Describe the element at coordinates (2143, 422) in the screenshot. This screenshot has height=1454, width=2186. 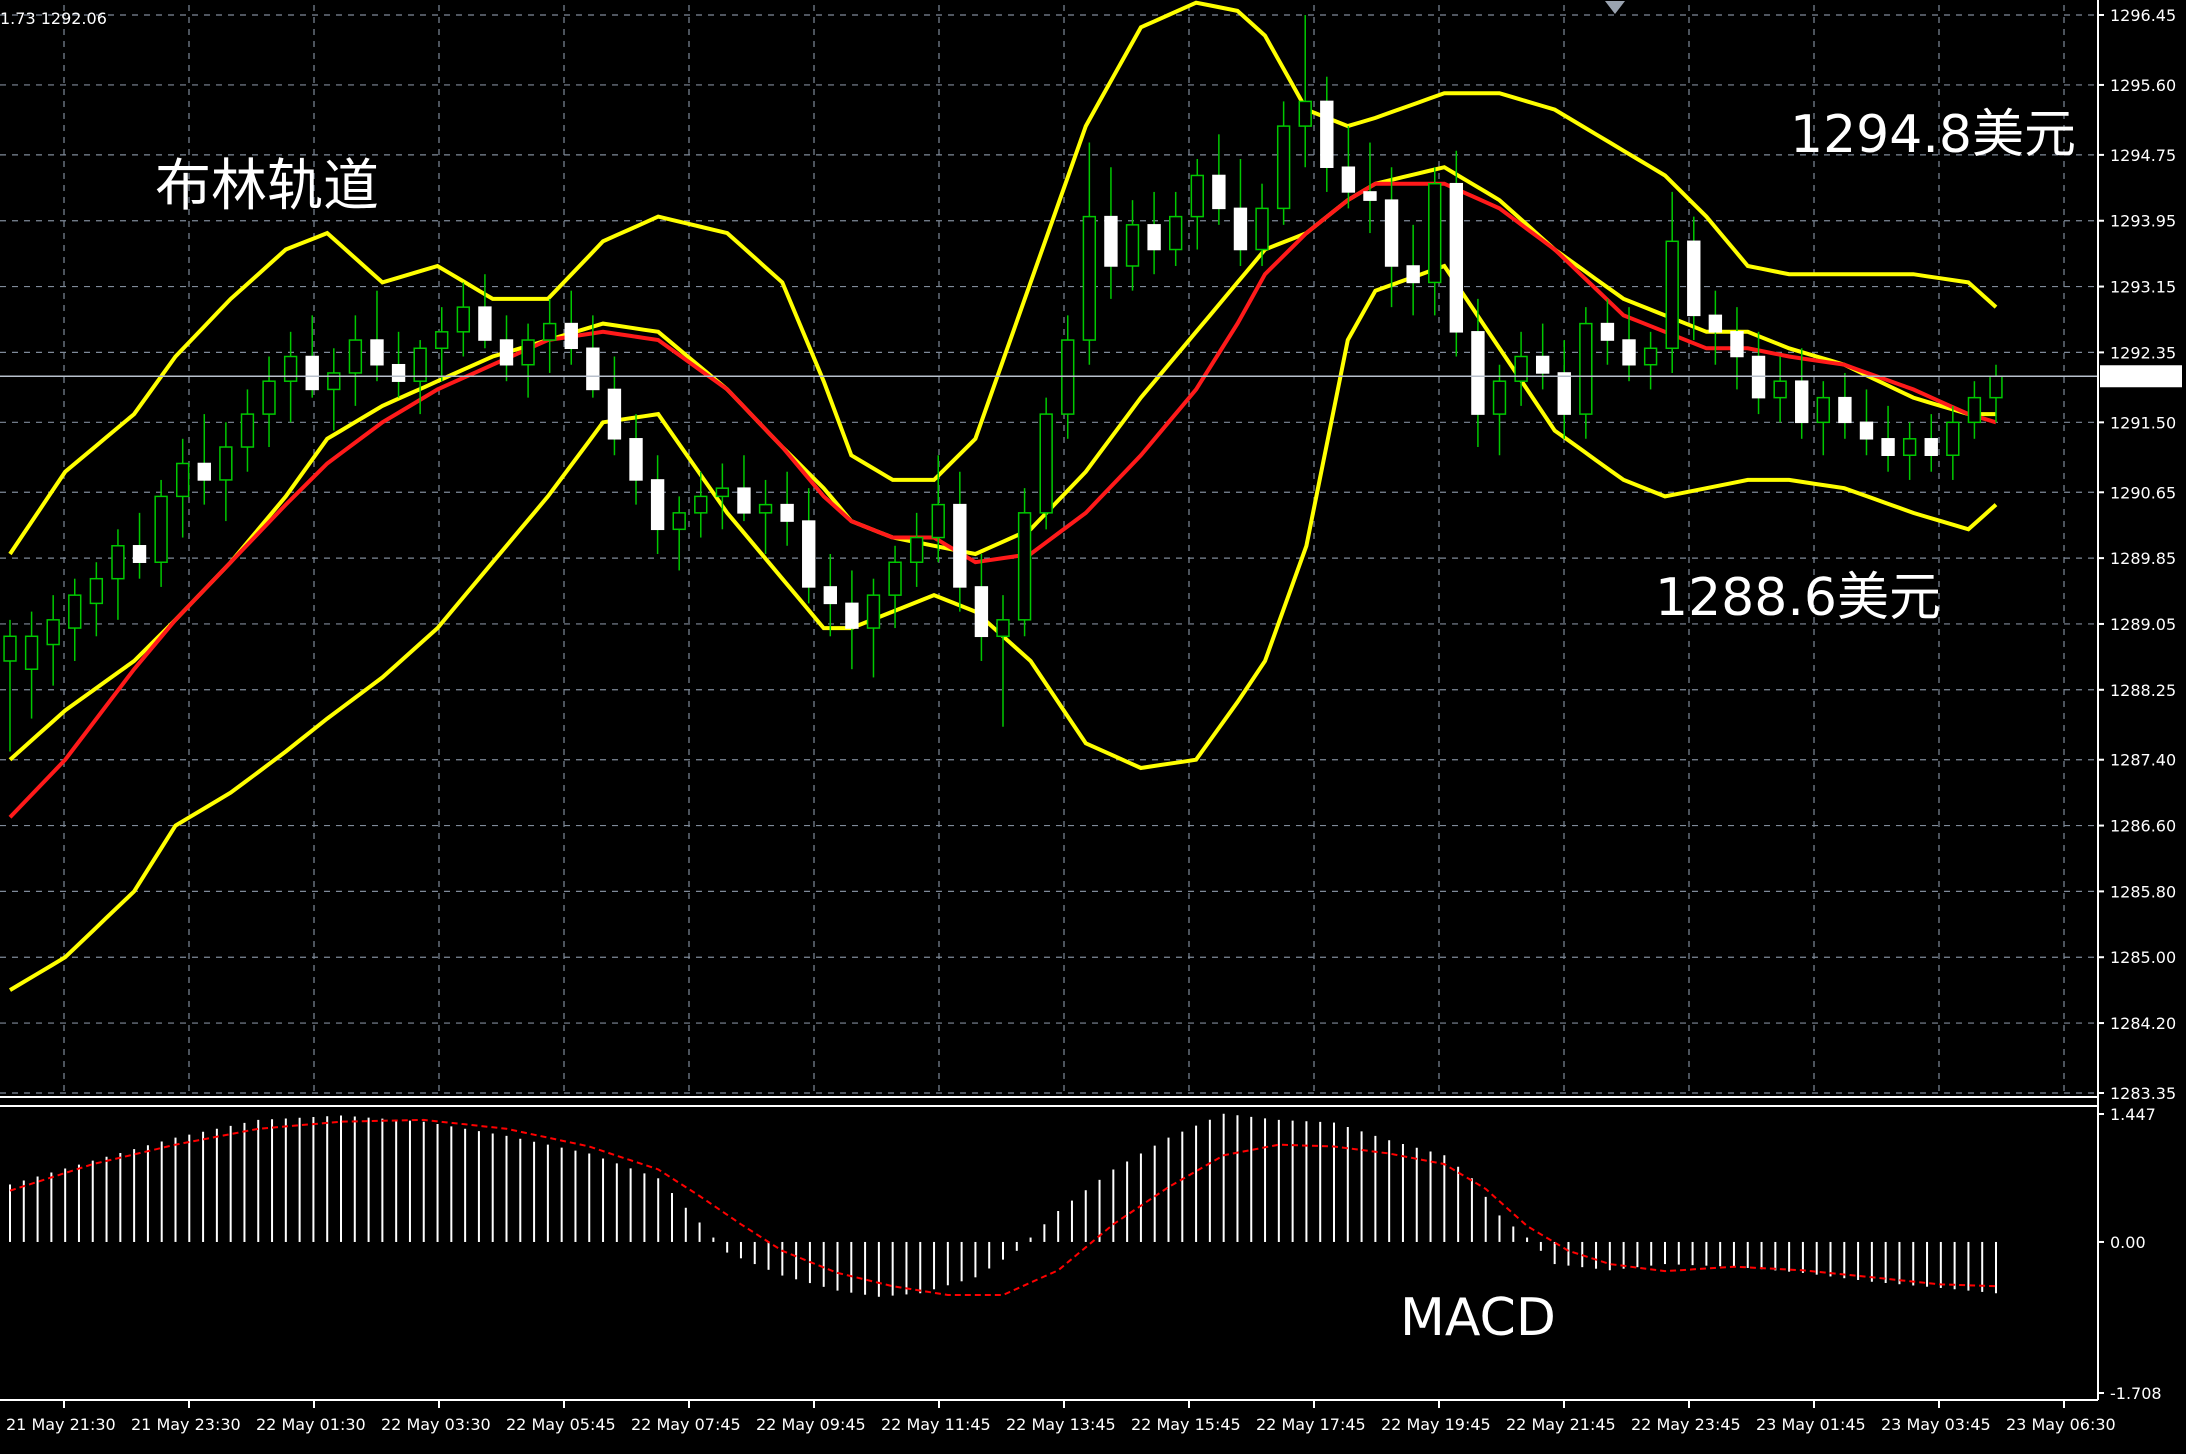
I see `price-tick-label: 1291.50` at that location.